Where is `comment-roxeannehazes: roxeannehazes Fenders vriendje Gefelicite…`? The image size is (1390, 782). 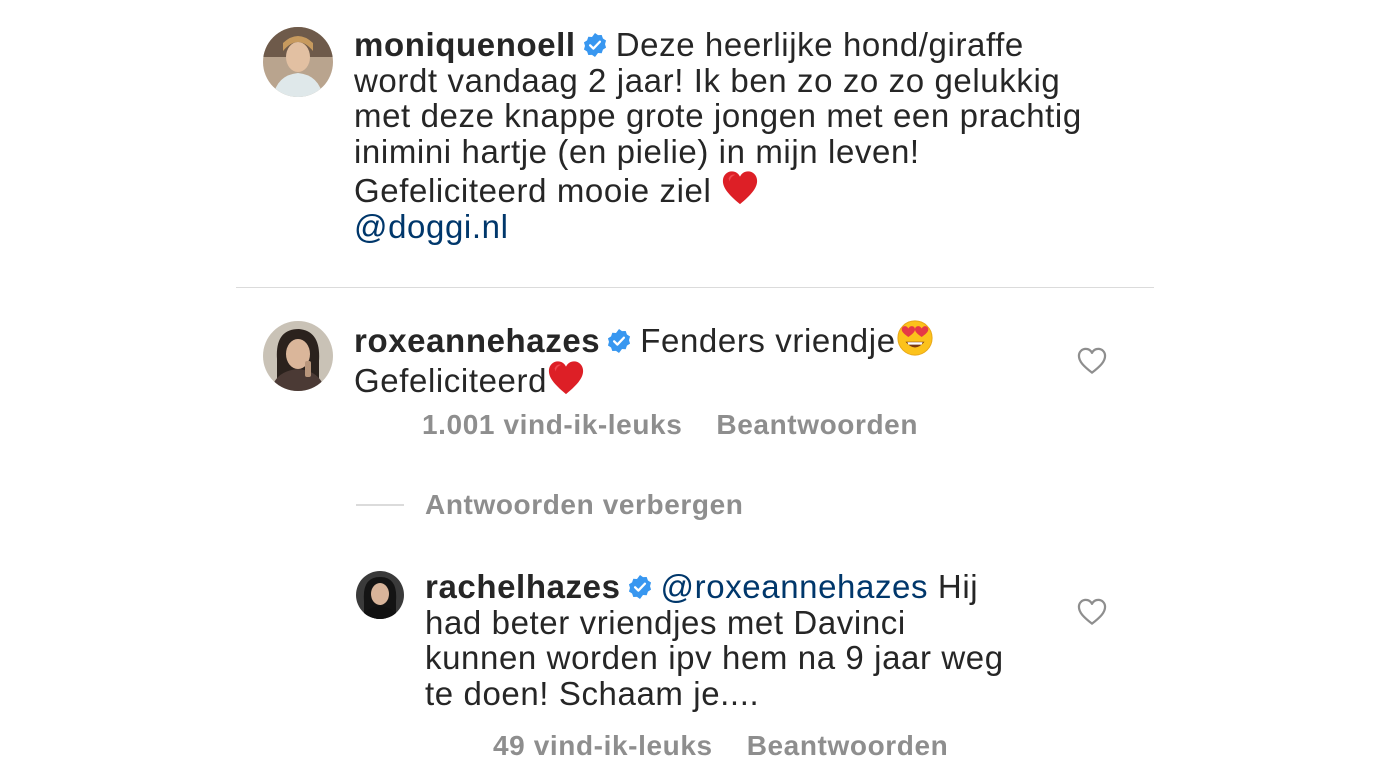
comment-roxeannehazes: roxeannehazes Fenders vriendje Gefelicite… is located at coordinates (699, 358).